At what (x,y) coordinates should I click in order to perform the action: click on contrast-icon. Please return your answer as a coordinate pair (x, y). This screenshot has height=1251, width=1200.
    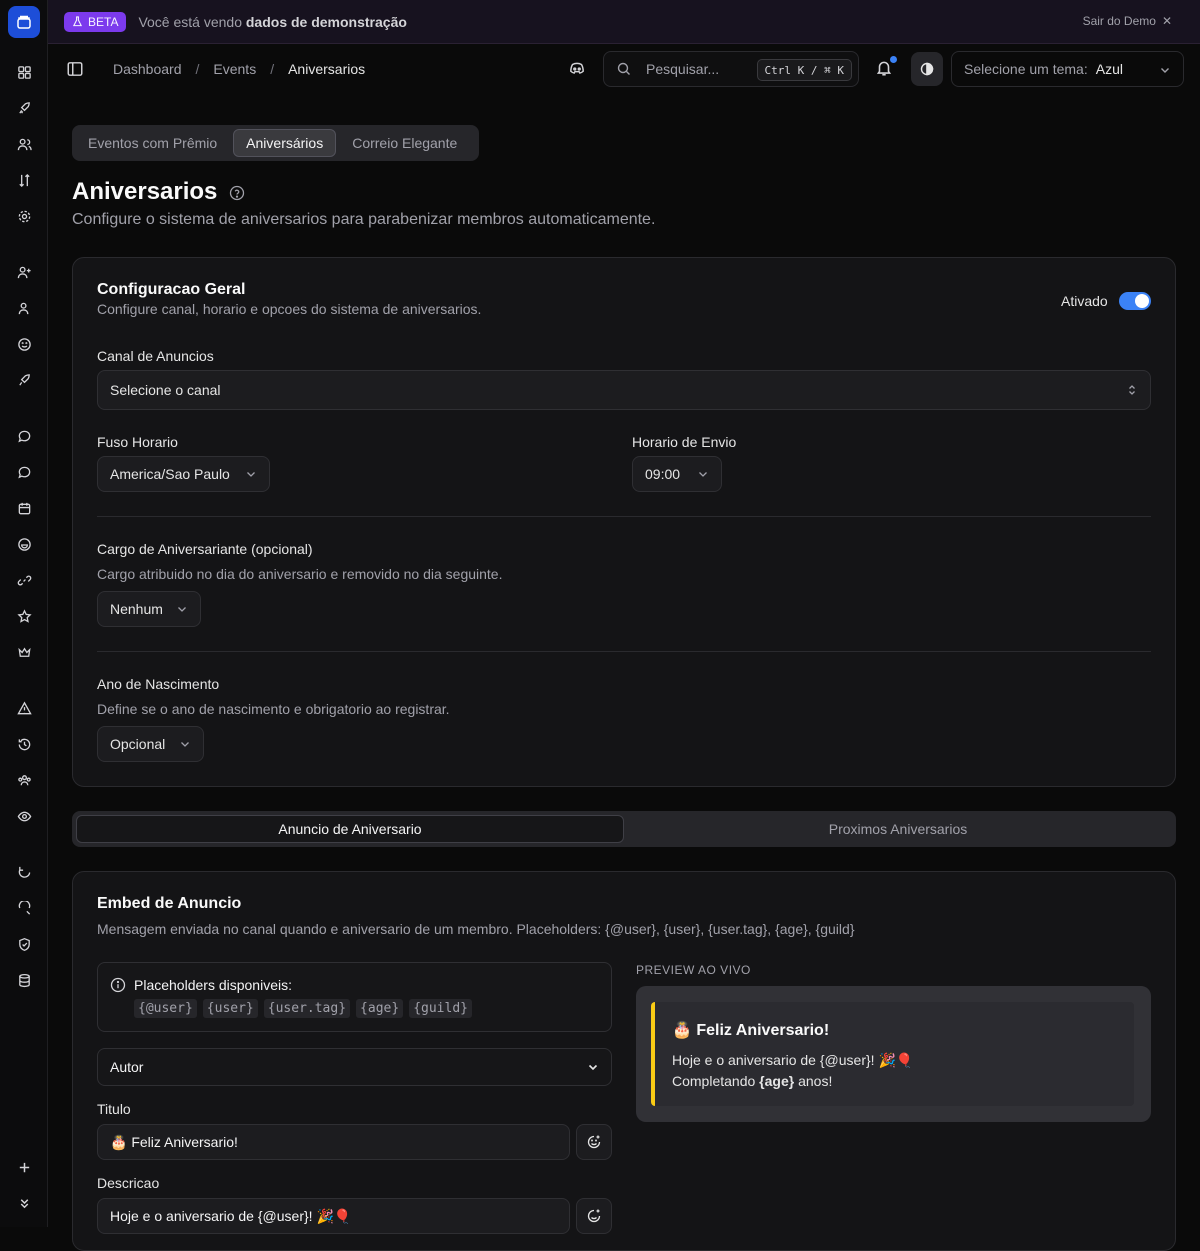
    Looking at the image, I should click on (927, 69).